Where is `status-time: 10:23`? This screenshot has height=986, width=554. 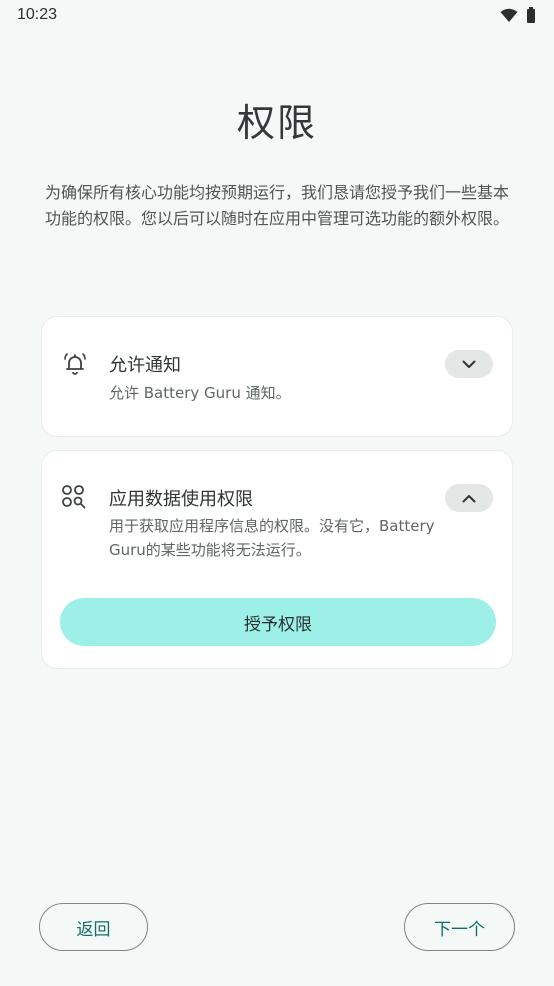
status-time: 10:23 is located at coordinates (37, 14).